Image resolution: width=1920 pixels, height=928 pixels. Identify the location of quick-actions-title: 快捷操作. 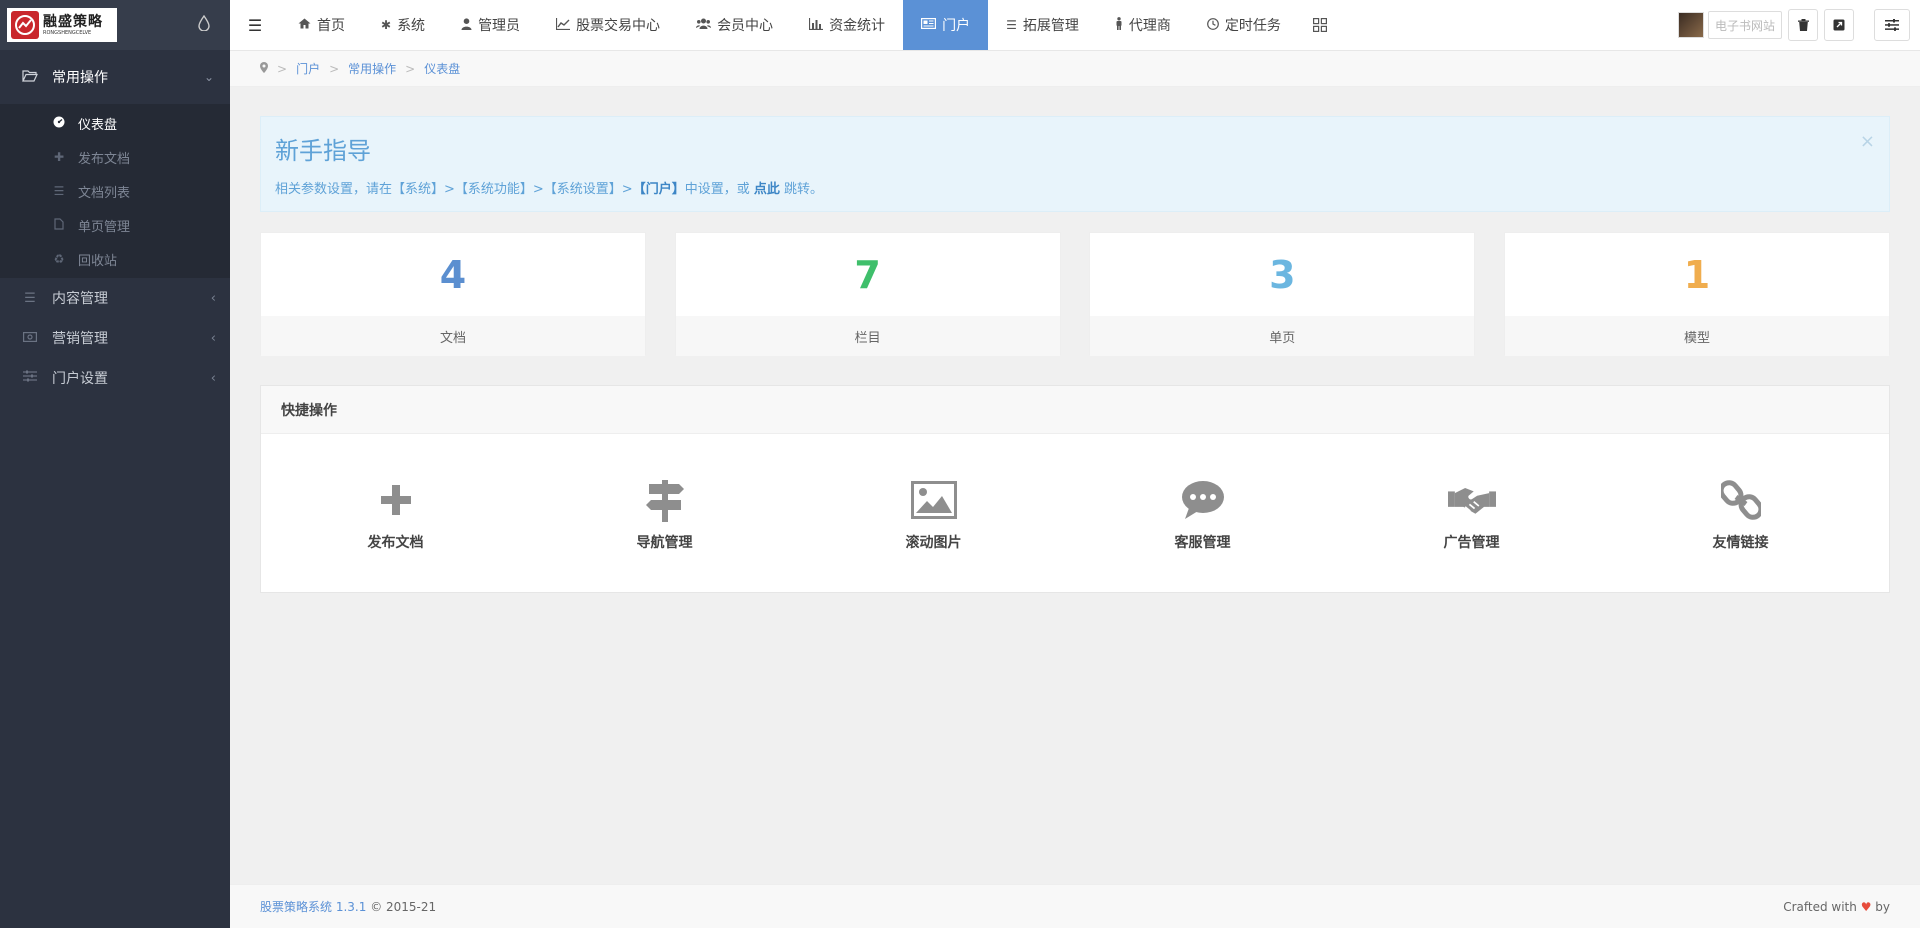
(1075, 410).